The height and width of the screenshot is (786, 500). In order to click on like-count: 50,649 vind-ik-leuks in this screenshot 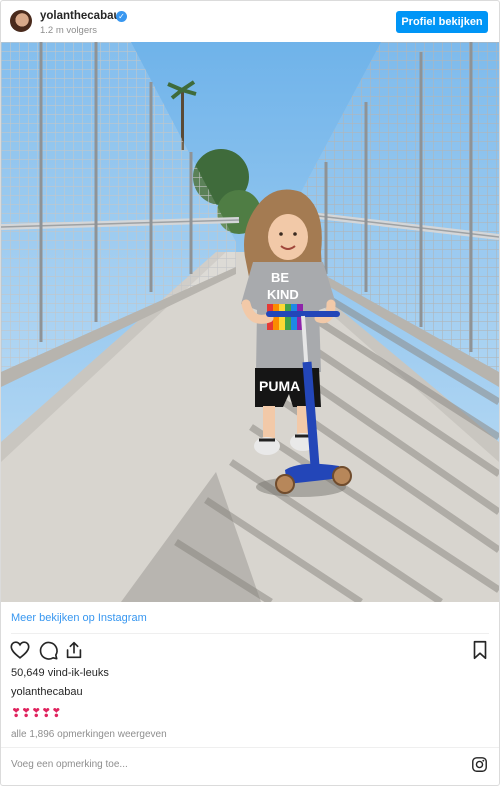, I will do `click(60, 673)`.